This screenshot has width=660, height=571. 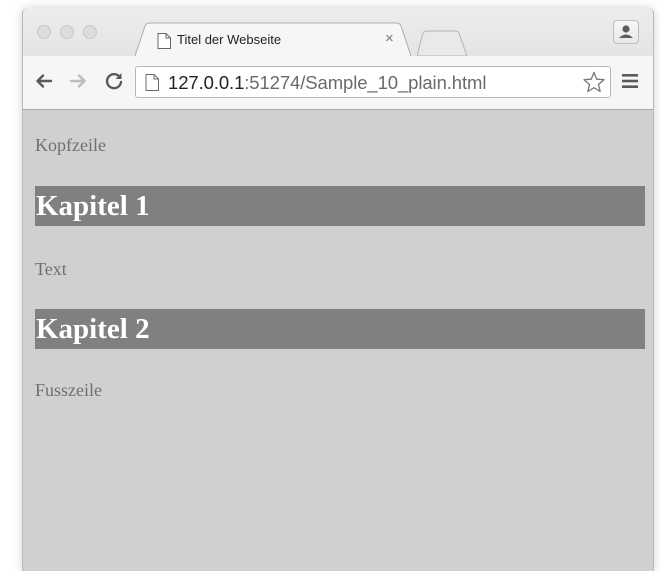 I want to click on tab-strip: Titel der Webseite ×, so click(x=338, y=32).